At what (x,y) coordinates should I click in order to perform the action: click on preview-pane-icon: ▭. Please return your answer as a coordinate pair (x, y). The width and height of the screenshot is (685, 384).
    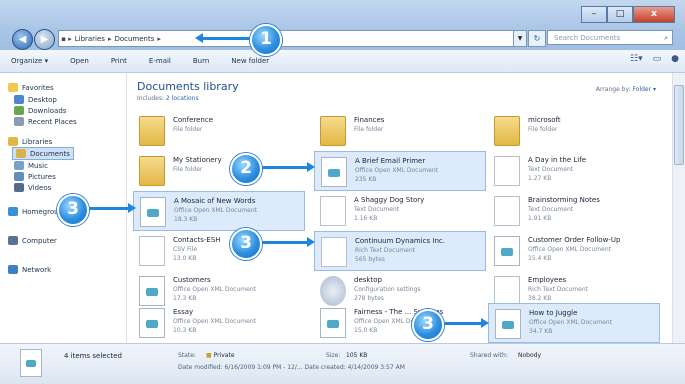
    Looking at the image, I should click on (657, 59).